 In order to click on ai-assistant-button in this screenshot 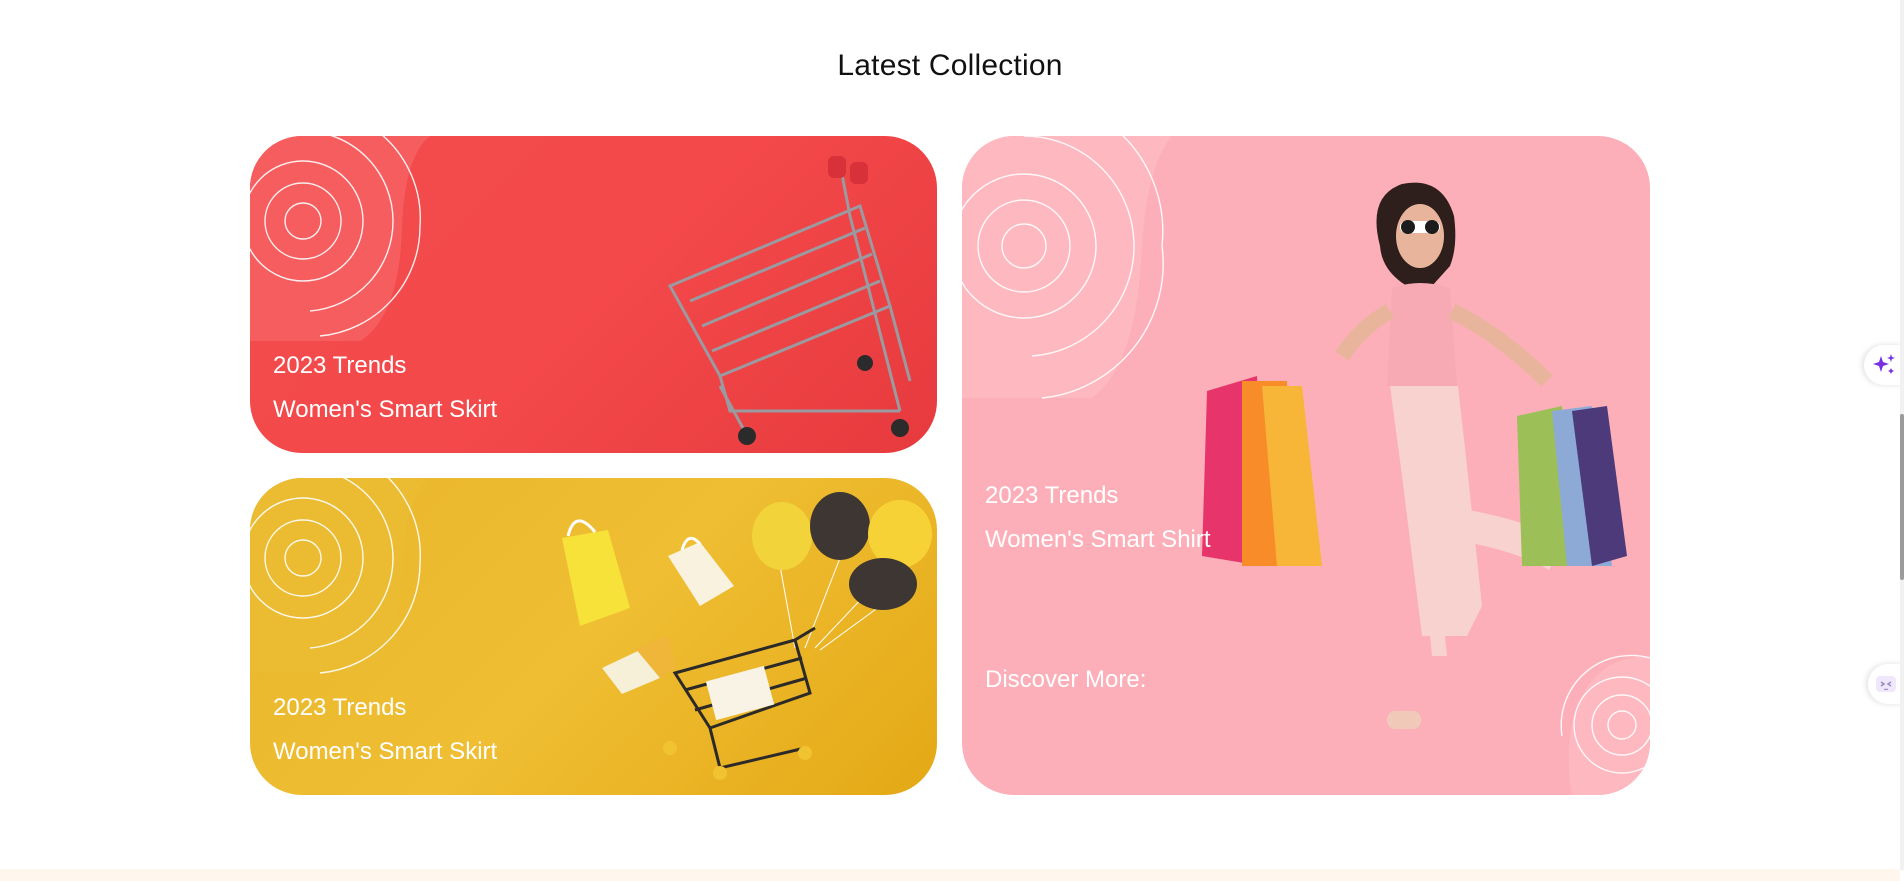, I will do `click(1884, 365)`.